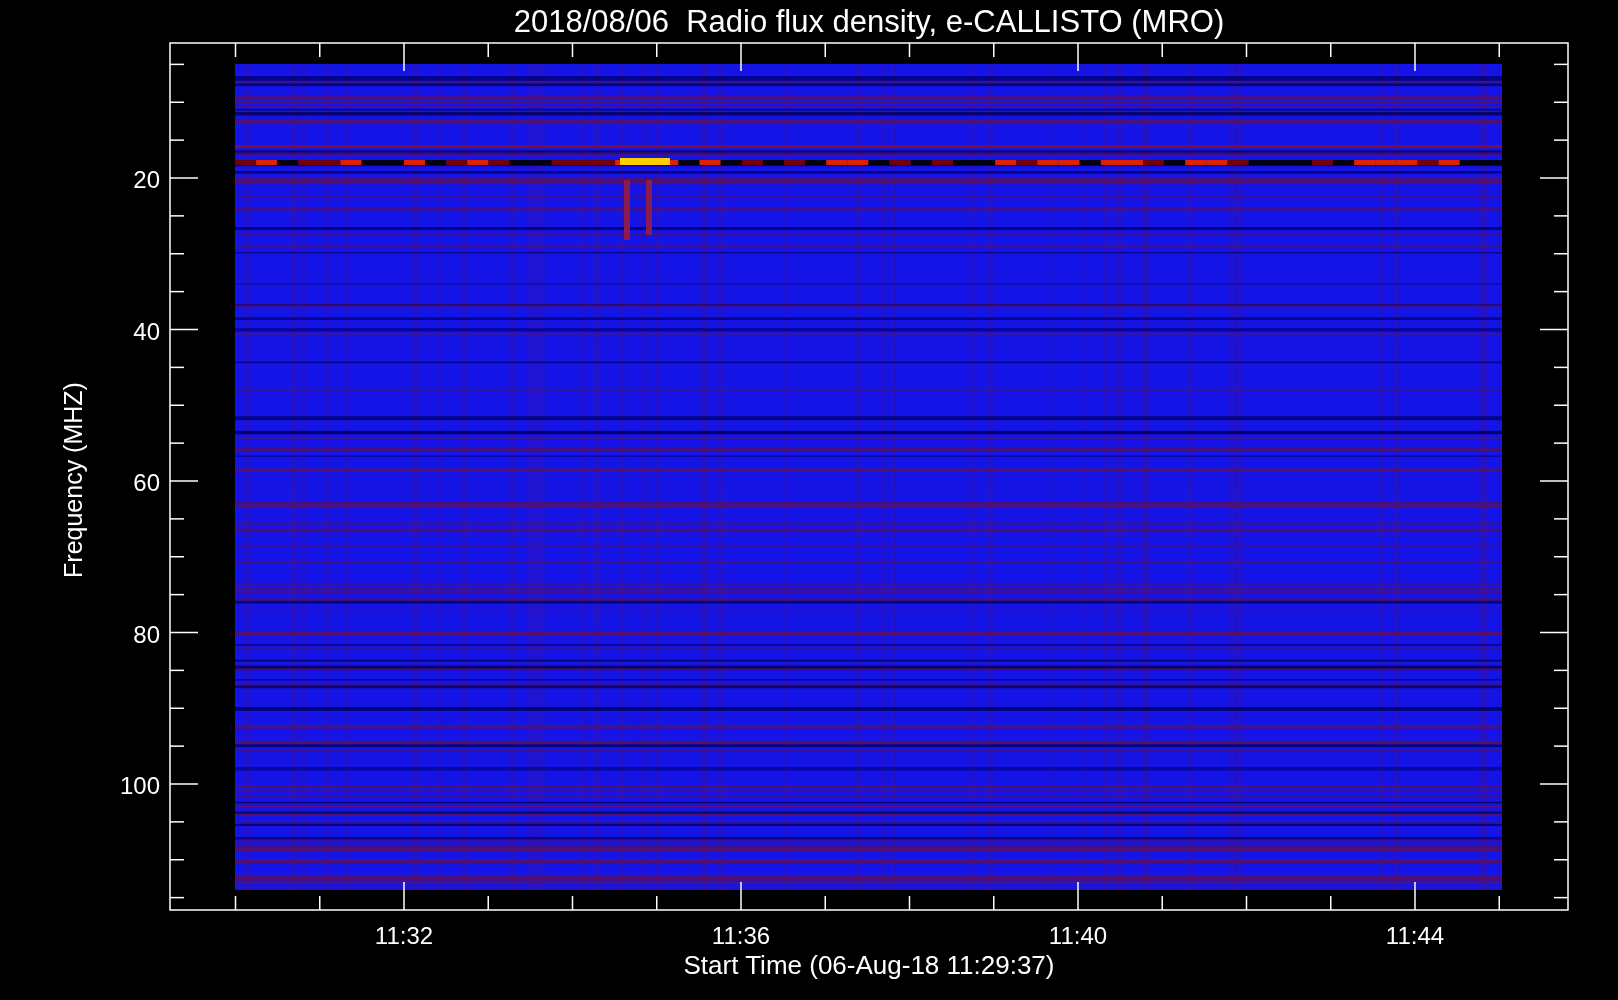  Describe the element at coordinates (146, 634) in the screenshot. I see `y-tick-label: 80` at that location.